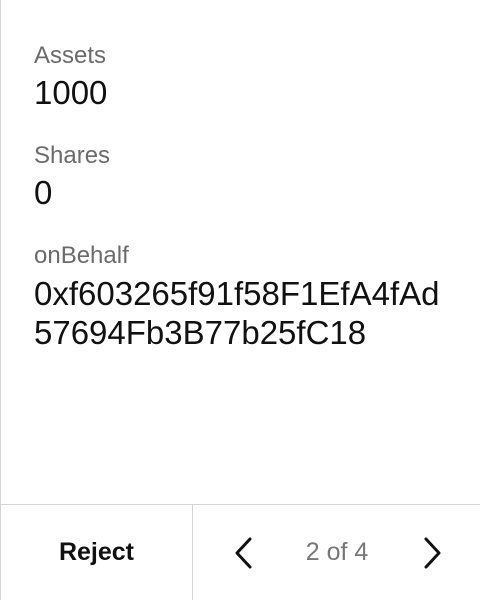 The width and height of the screenshot is (480, 600). What do you see at coordinates (71, 92) in the screenshot?
I see `assets-value: 1000` at bounding box center [71, 92].